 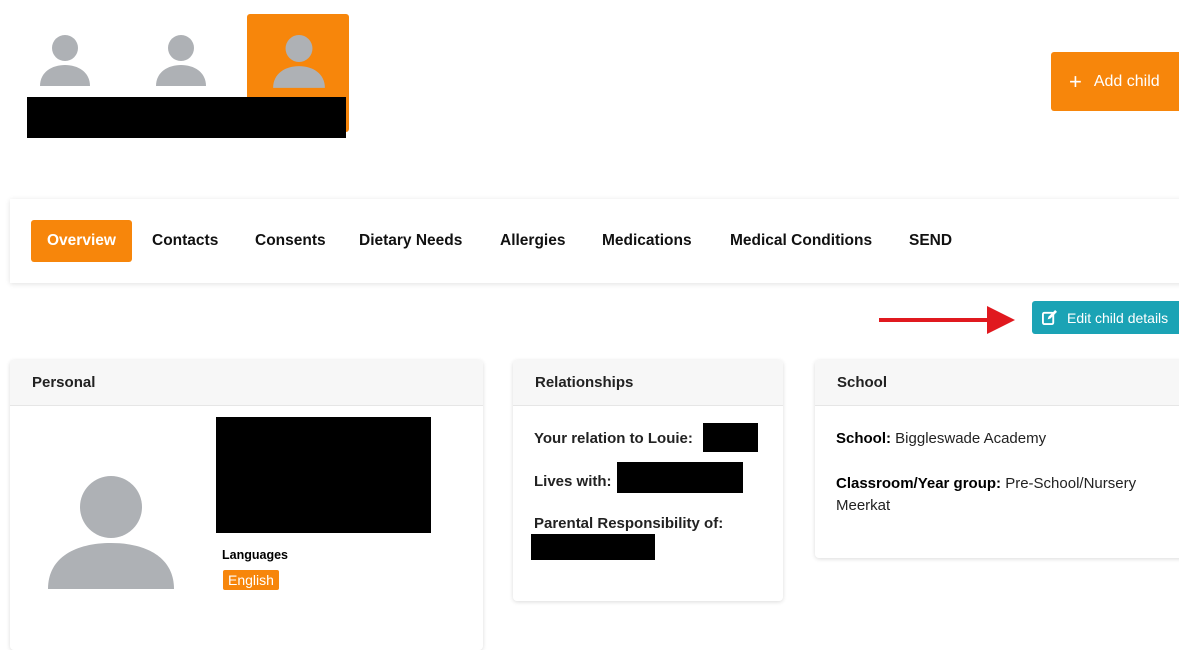 I want to click on red-arrow-annotation, so click(x=947, y=320).